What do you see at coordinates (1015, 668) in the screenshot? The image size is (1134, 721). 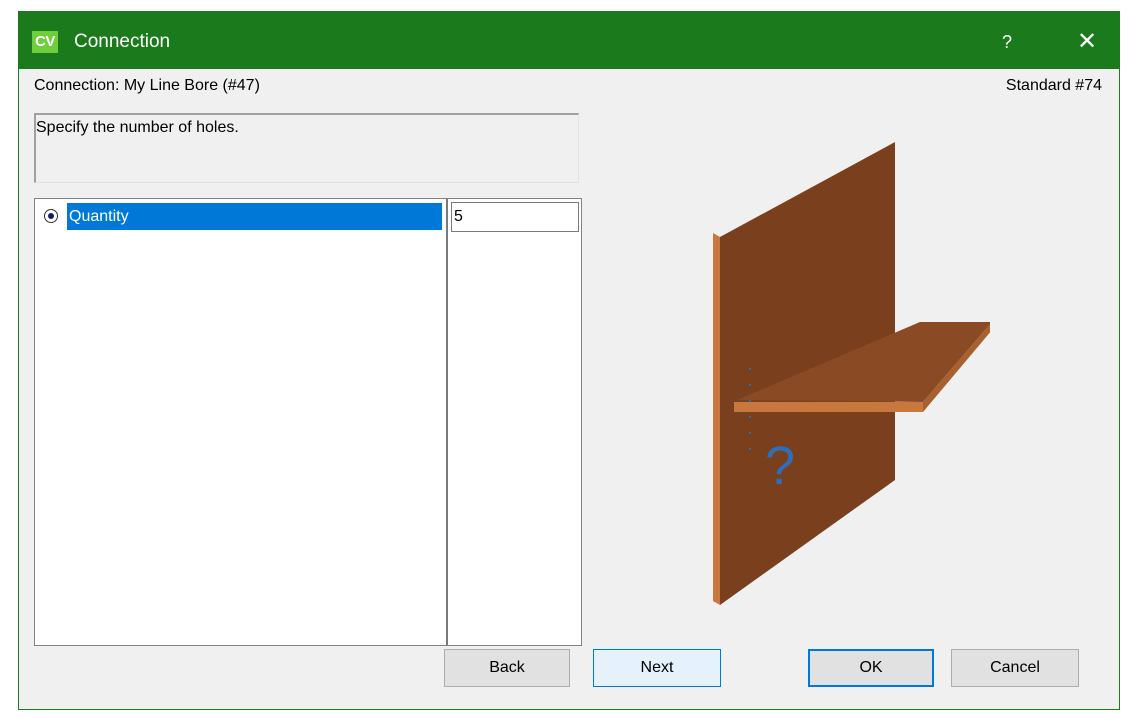 I see `cancel-button: Cancel` at bounding box center [1015, 668].